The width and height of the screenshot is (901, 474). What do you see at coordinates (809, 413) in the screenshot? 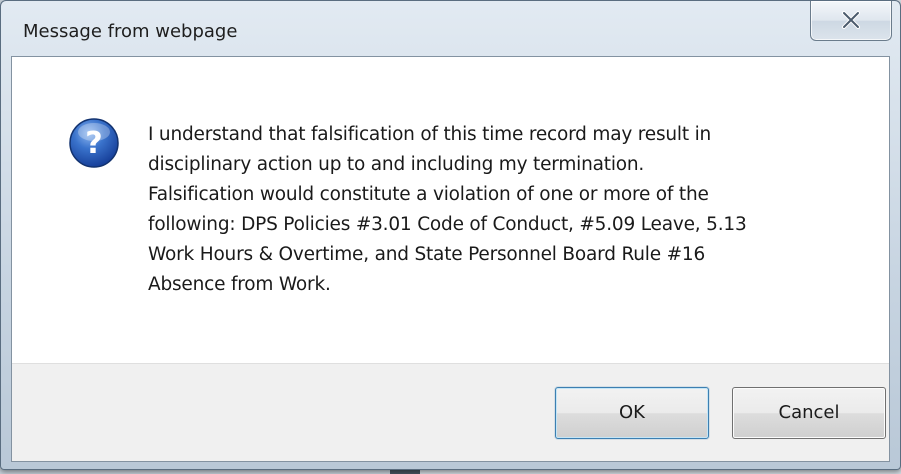
I see `cancel-button: Cancel` at bounding box center [809, 413].